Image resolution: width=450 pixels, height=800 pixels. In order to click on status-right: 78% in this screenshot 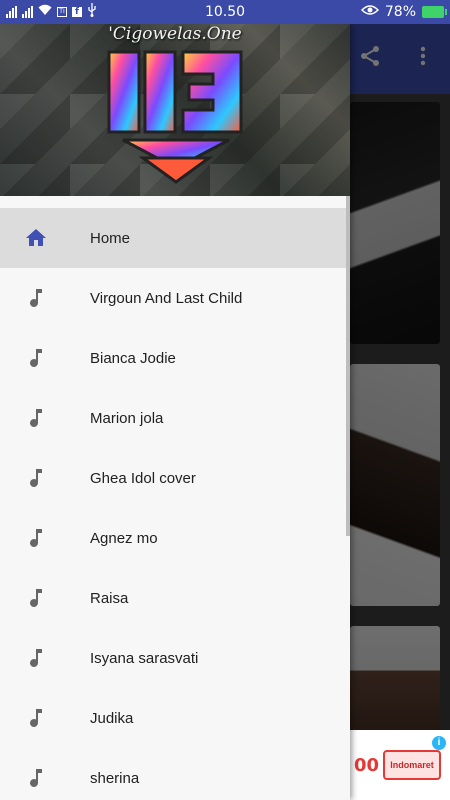, I will do `click(403, 12)`.